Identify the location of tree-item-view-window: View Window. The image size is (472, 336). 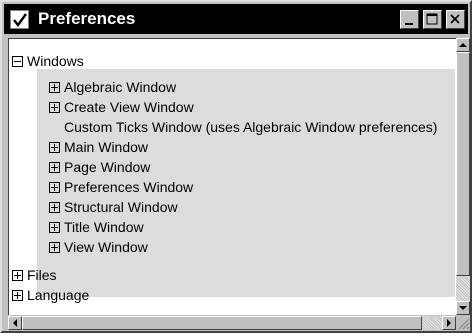
(98, 247).